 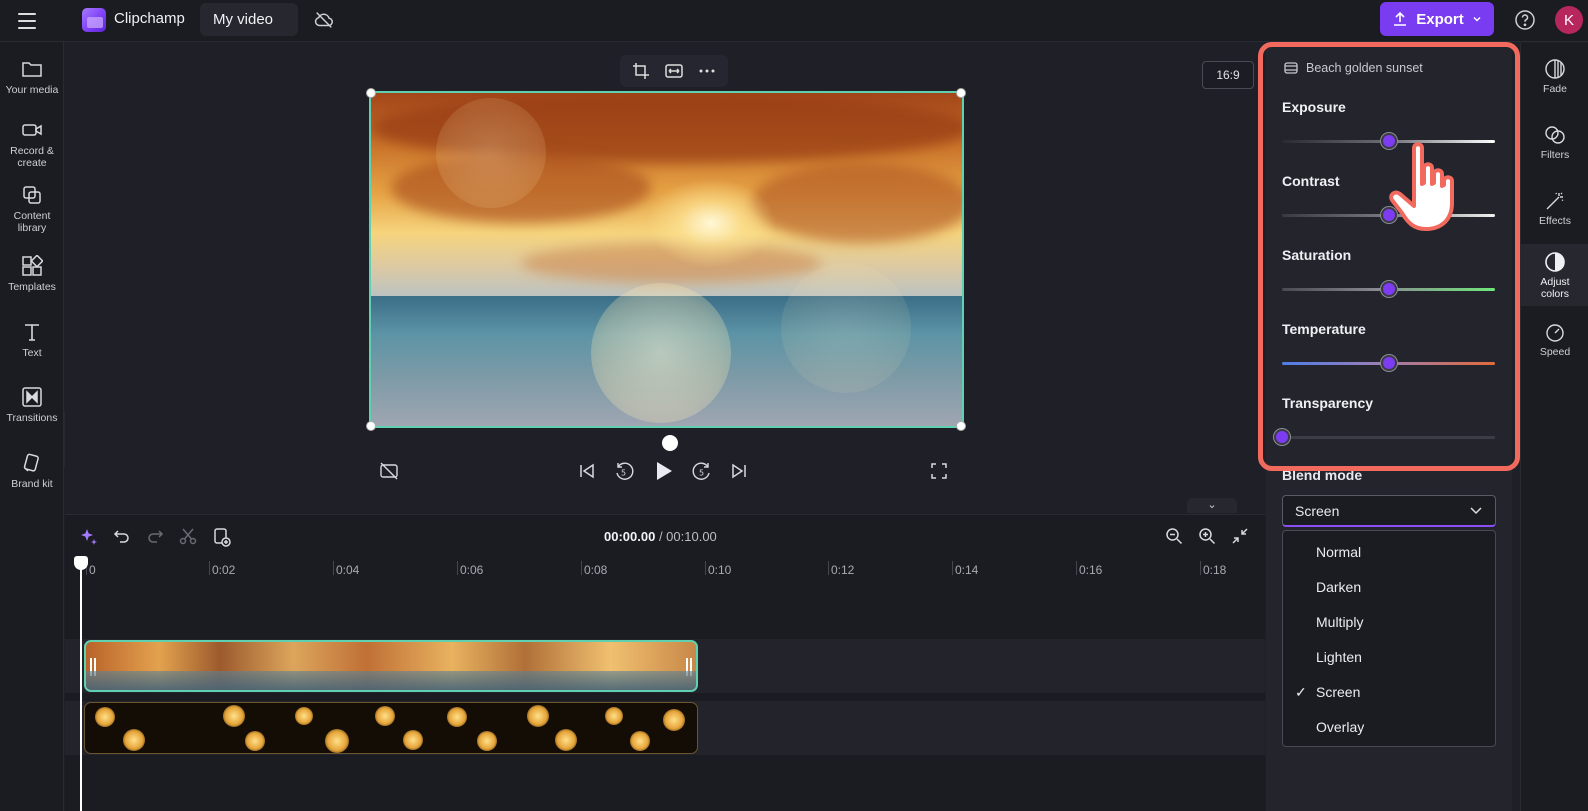 I want to click on avatar: K, so click(x=1569, y=20).